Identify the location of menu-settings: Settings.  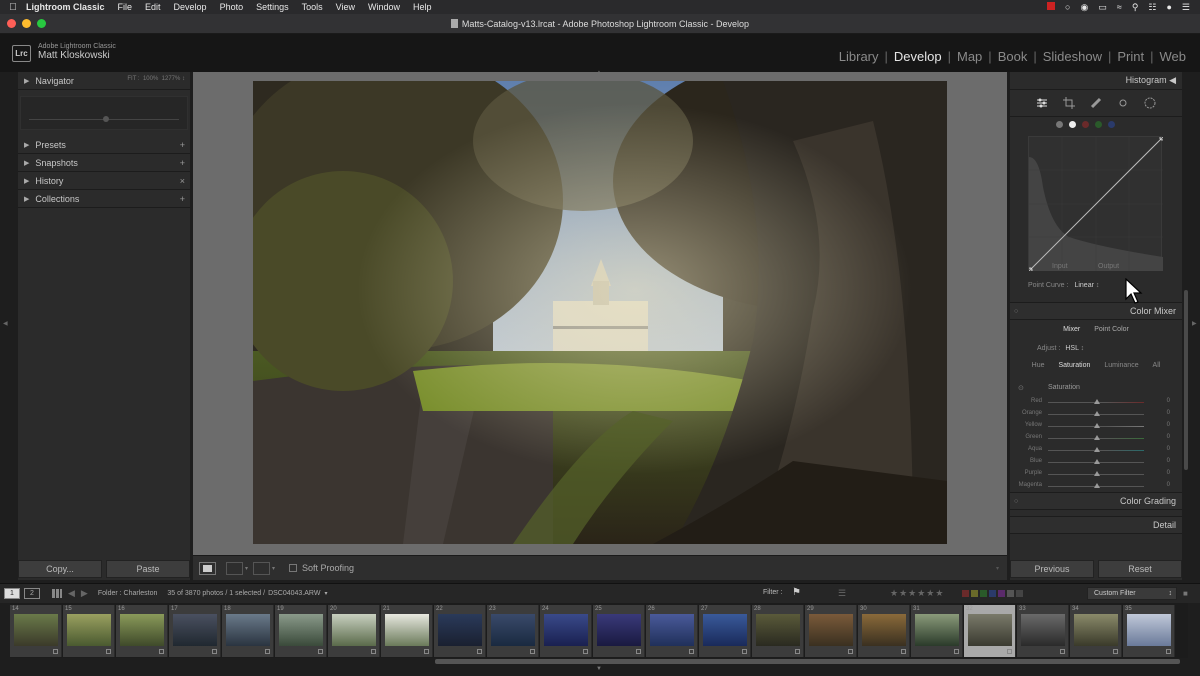
(272, 7).